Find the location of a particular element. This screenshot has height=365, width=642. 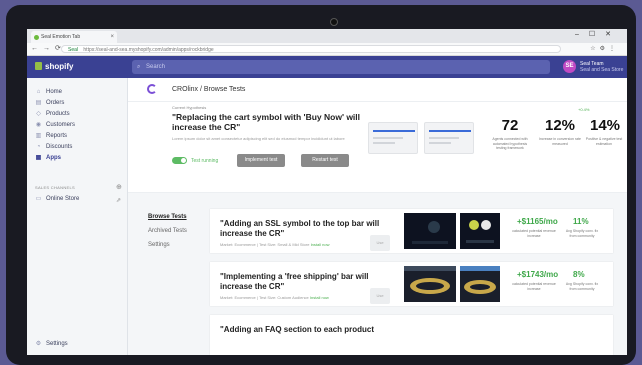

stat-agents-value: 72 is located at coordinates (510, 125).